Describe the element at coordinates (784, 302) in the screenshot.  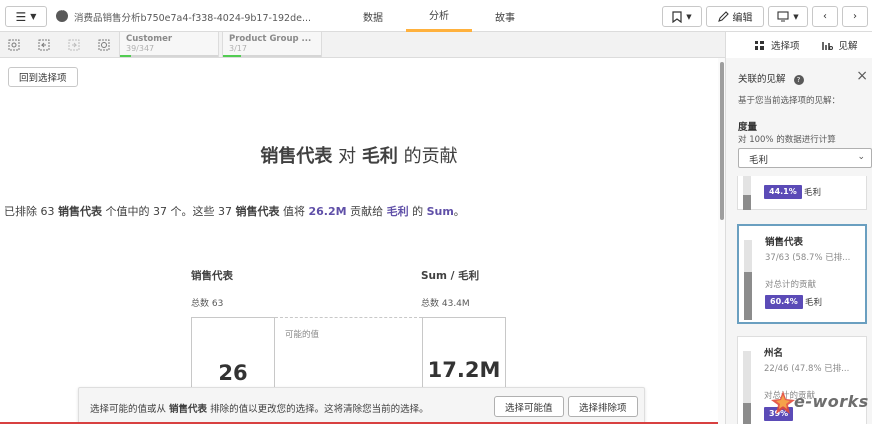
I see `contribution-pill: 60.4%` at that location.